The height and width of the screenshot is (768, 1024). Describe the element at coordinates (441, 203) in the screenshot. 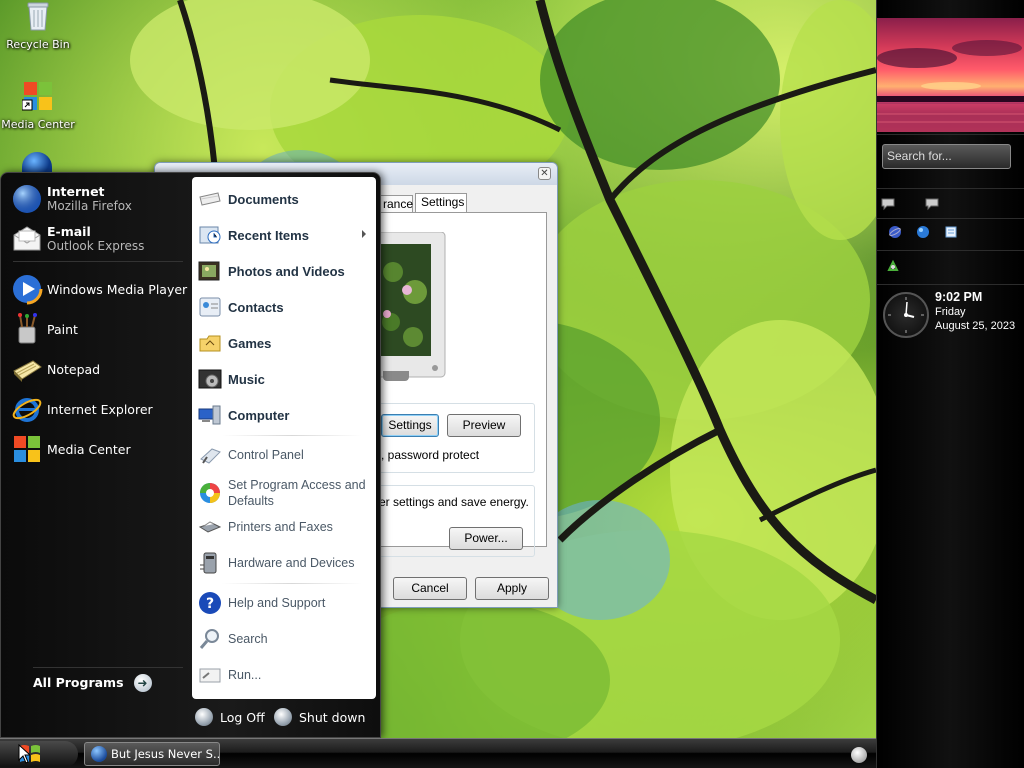

I see `tab-settings: Settings` at that location.